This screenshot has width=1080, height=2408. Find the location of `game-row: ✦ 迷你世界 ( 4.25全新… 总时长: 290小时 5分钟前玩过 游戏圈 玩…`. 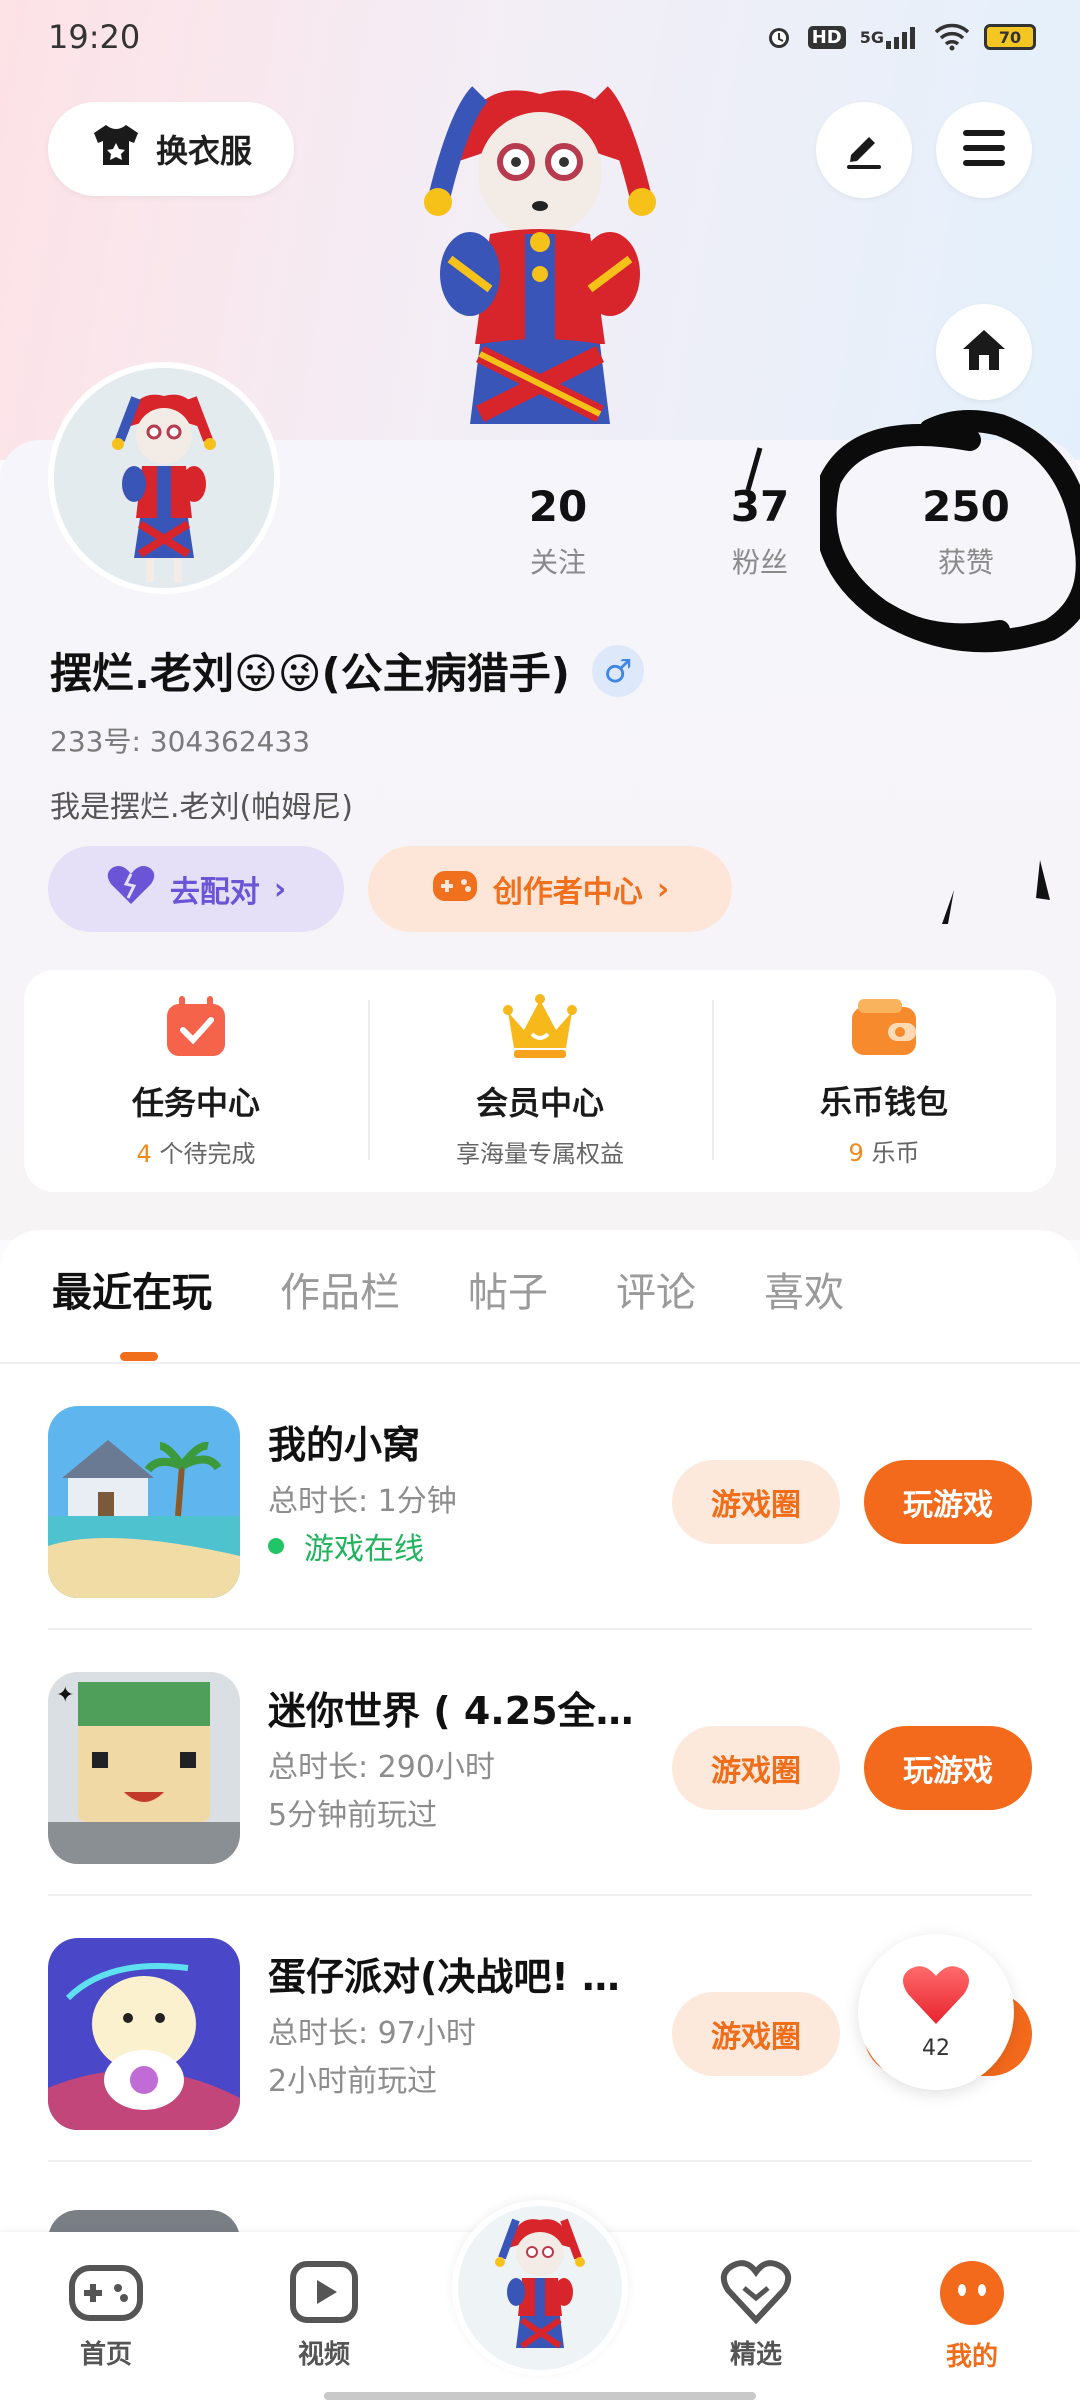

game-row: ✦ 迷你世界 ( 4.25全新… 总时长: 290小时 5分钟前玩过 游戏圈 玩… is located at coordinates (540, 1763).